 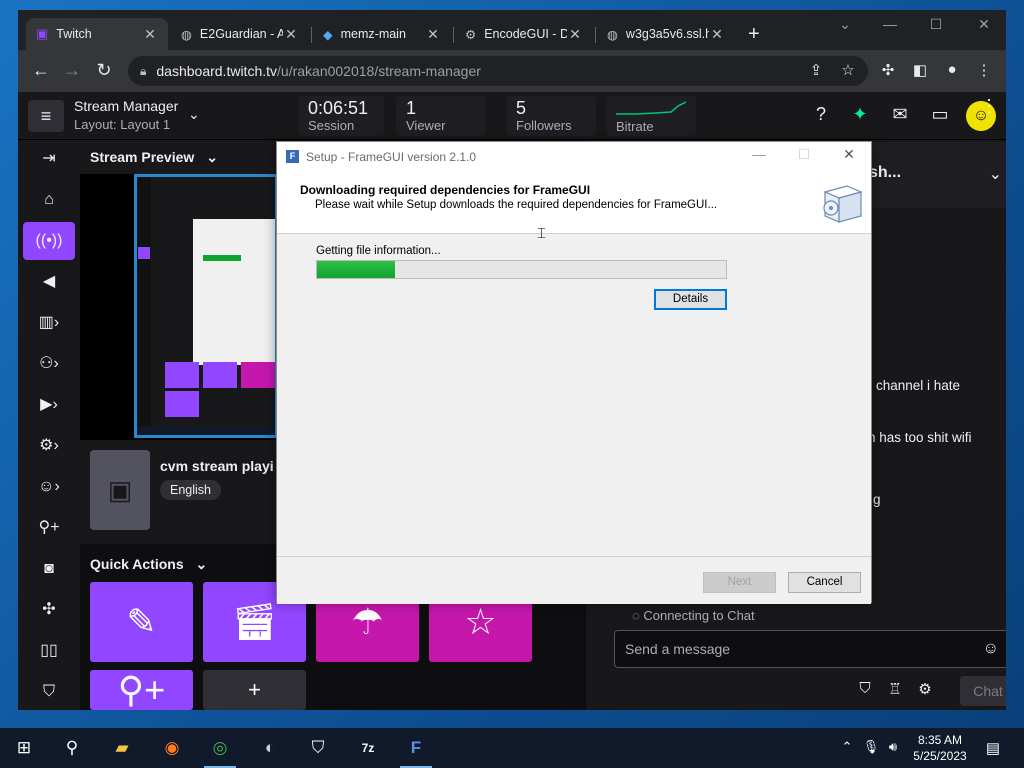 What do you see at coordinates (49, 405) in the screenshot?
I see `content-icon: ▶›` at bounding box center [49, 405].